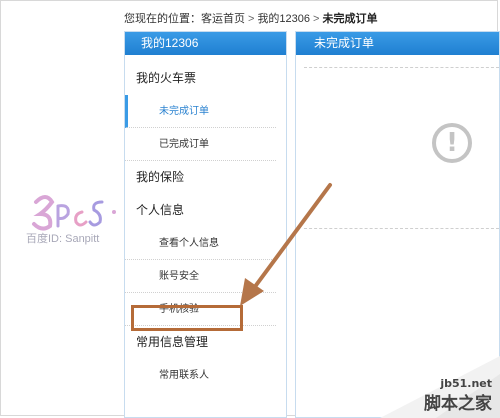 The height and width of the screenshot is (418, 500). I want to click on corner-site-name: 脚本之家, so click(458, 403).